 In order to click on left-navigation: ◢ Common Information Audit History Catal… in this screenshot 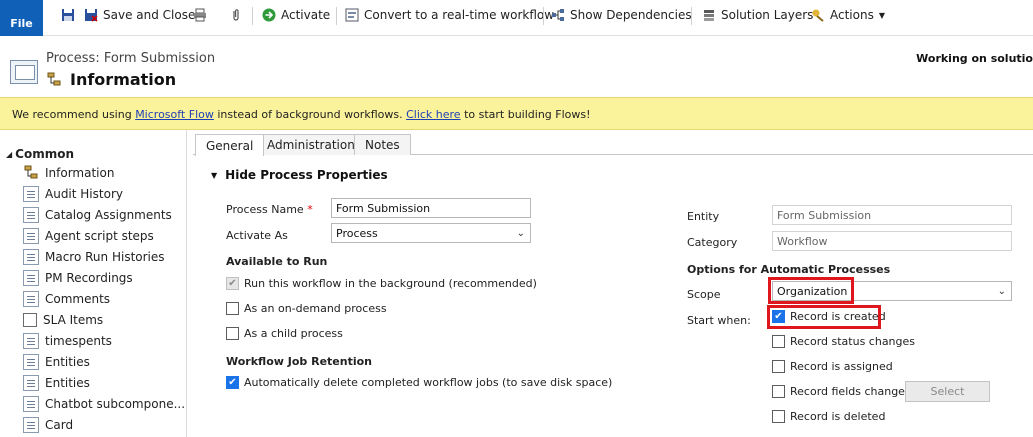, I will do `click(93, 283)`.